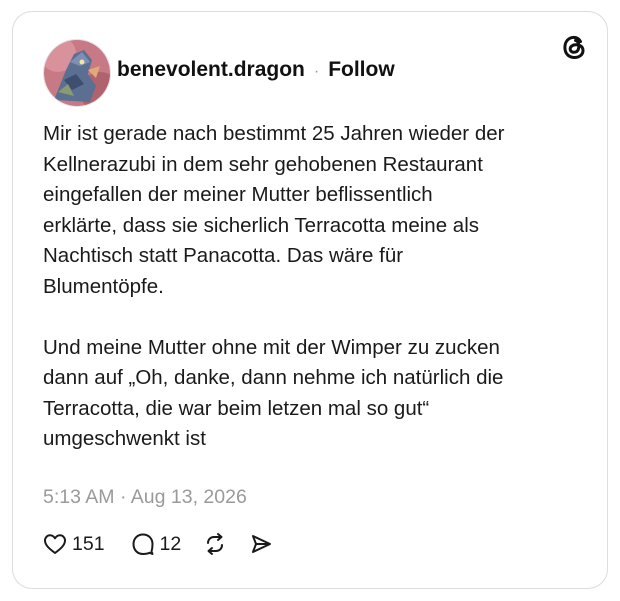 The height and width of the screenshot is (601, 620). I want to click on username-link: benevolent.dragon, so click(211, 70).